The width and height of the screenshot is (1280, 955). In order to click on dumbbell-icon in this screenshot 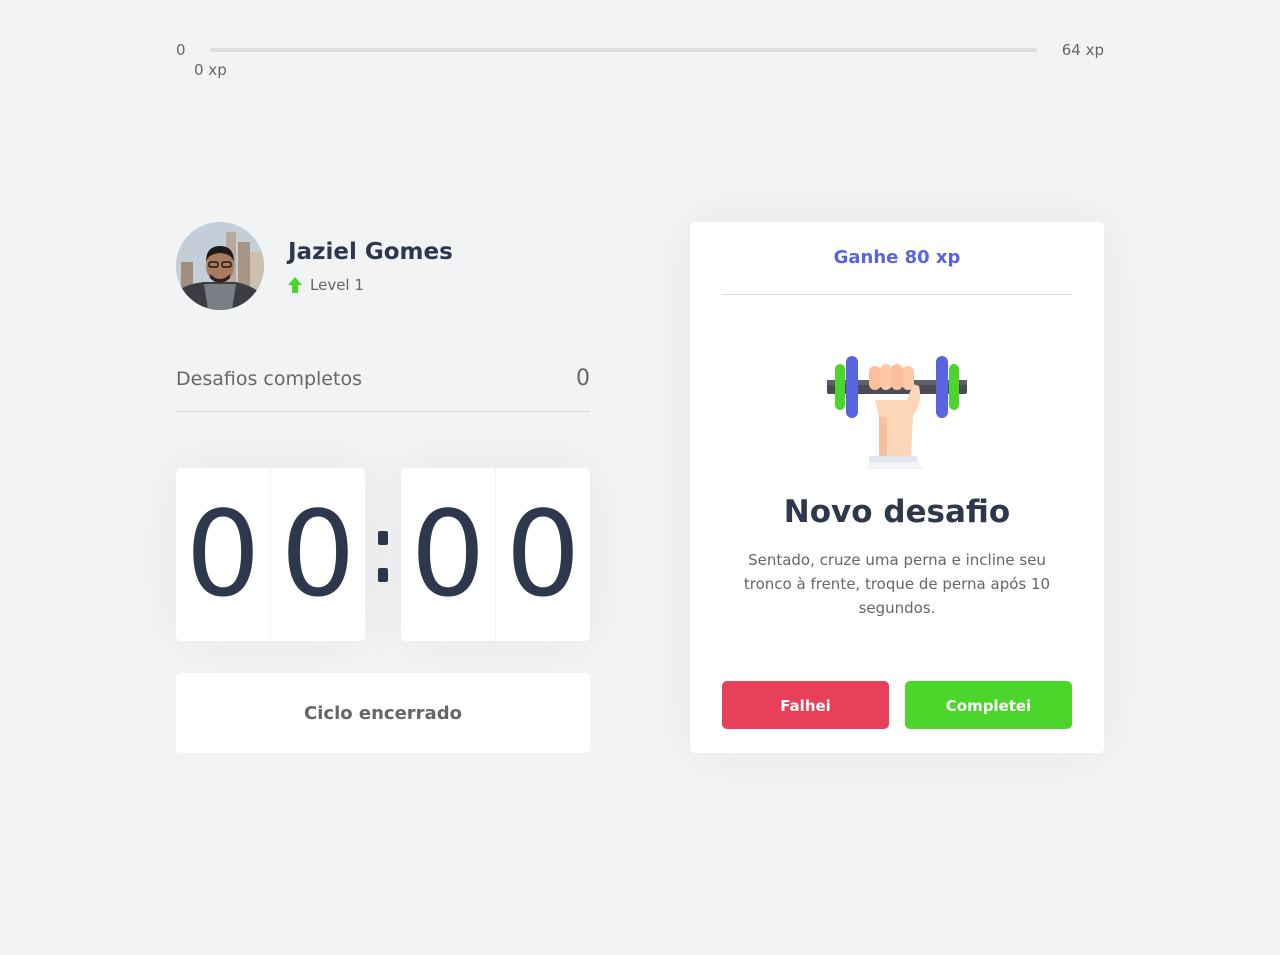, I will do `click(897, 412)`.